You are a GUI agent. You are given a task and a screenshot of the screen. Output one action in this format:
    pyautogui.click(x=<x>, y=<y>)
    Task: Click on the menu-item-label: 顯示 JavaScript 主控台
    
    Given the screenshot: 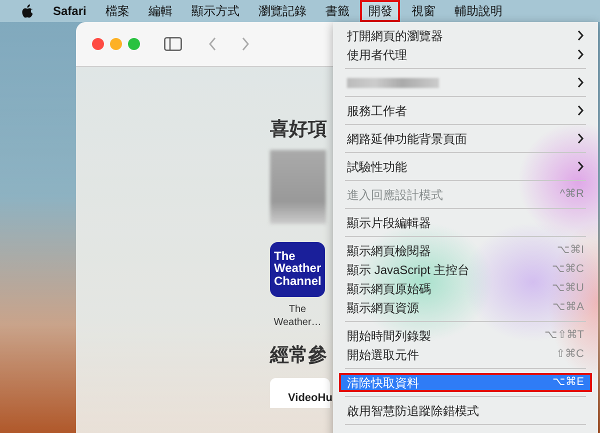 What is the action you would take?
    pyautogui.click(x=409, y=270)
    